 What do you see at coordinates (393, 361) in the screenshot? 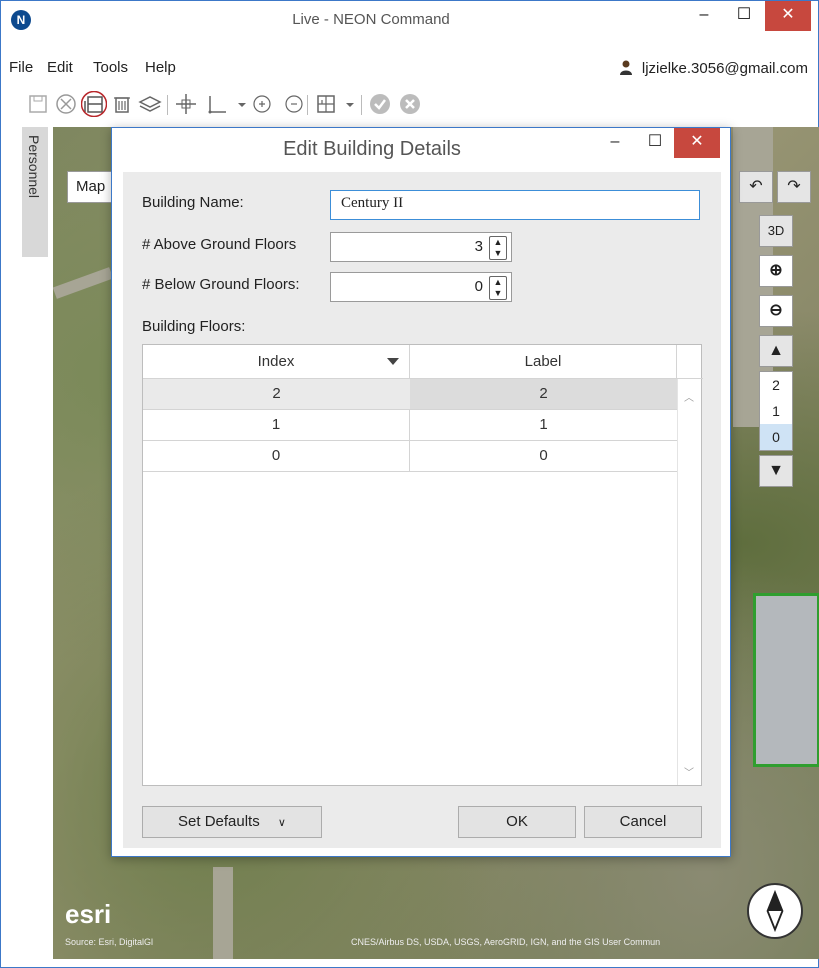
I see `sort-arrow-icon` at bounding box center [393, 361].